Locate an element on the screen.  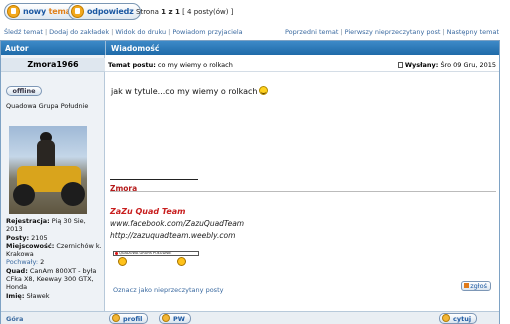
report-icon is located at coordinates (467, 285).